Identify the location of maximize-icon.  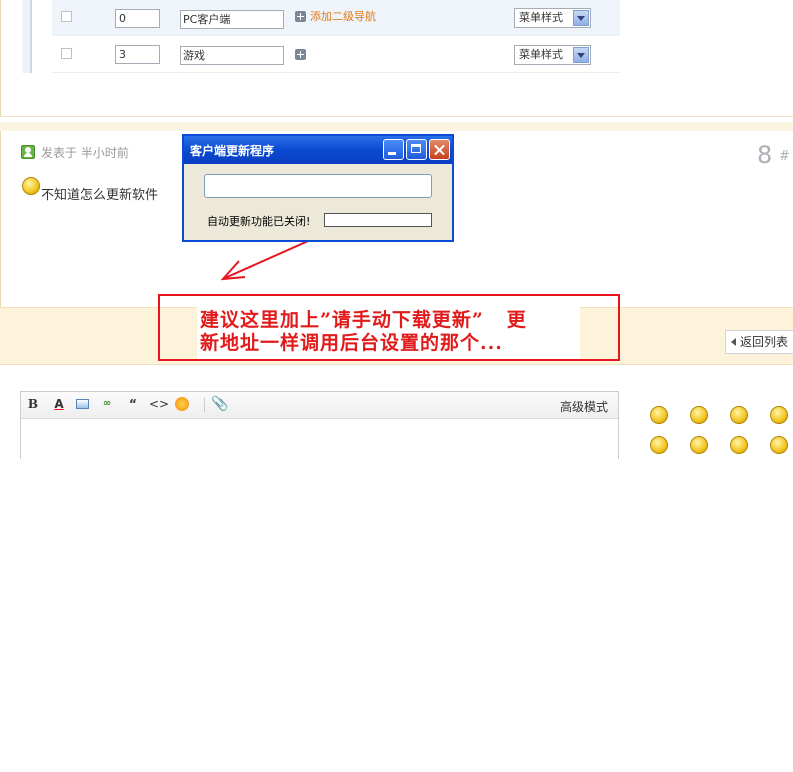
(416, 149).